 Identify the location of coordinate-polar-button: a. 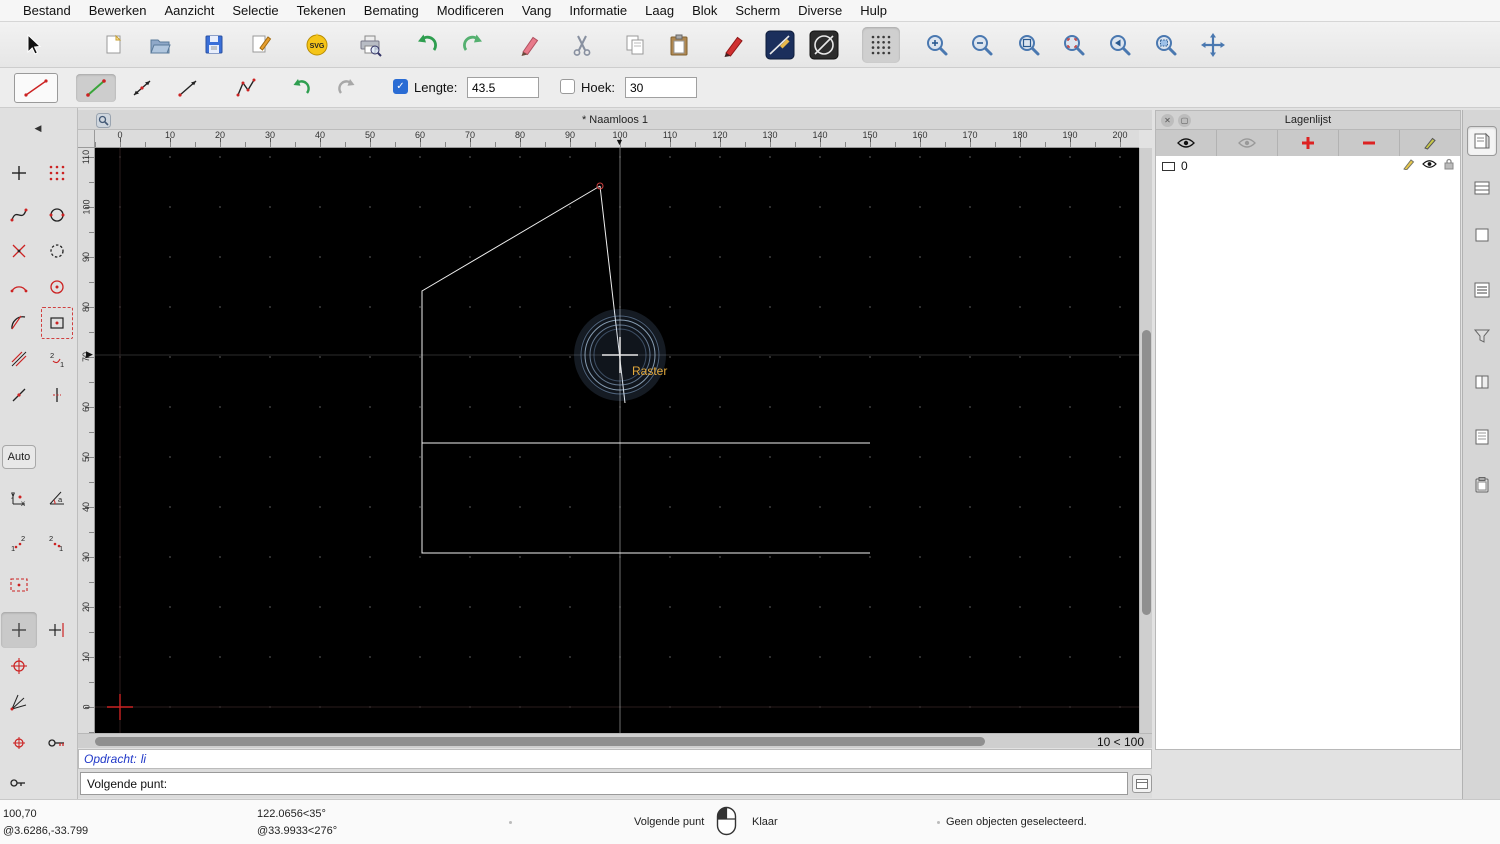
(57, 498).